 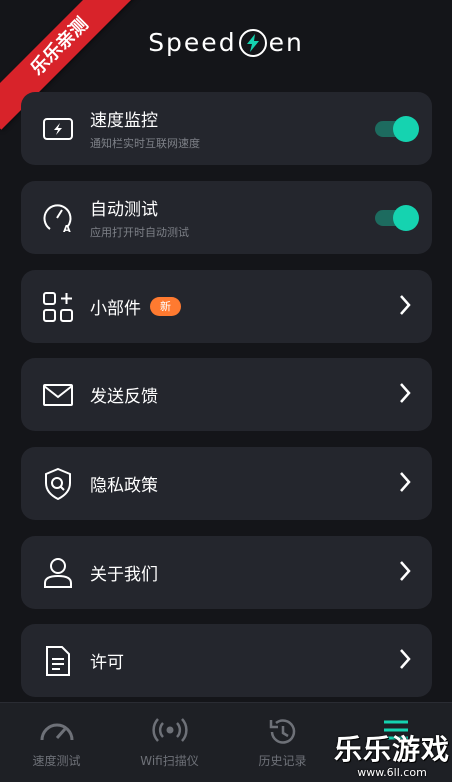 What do you see at coordinates (58, 218) in the screenshot?
I see `auto-test-gauge-icon: A` at bounding box center [58, 218].